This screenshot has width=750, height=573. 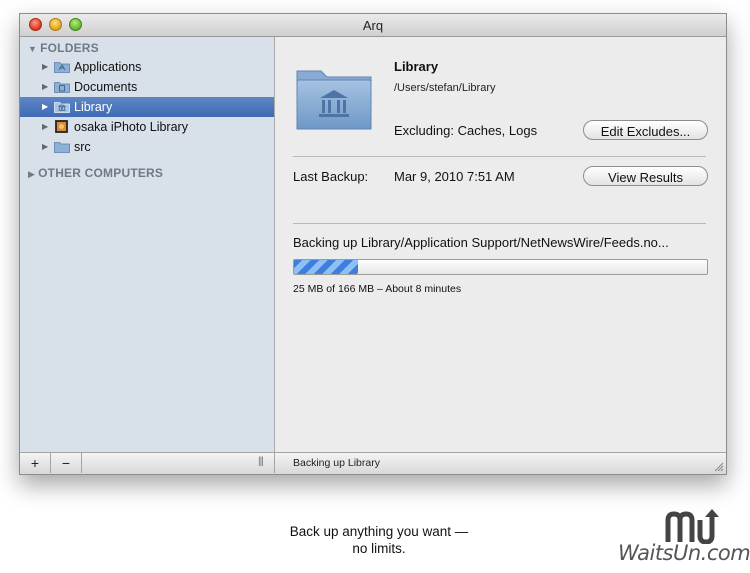 What do you see at coordinates (326, 267) in the screenshot?
I see `progress-fill` at bounding box center [326, 267].